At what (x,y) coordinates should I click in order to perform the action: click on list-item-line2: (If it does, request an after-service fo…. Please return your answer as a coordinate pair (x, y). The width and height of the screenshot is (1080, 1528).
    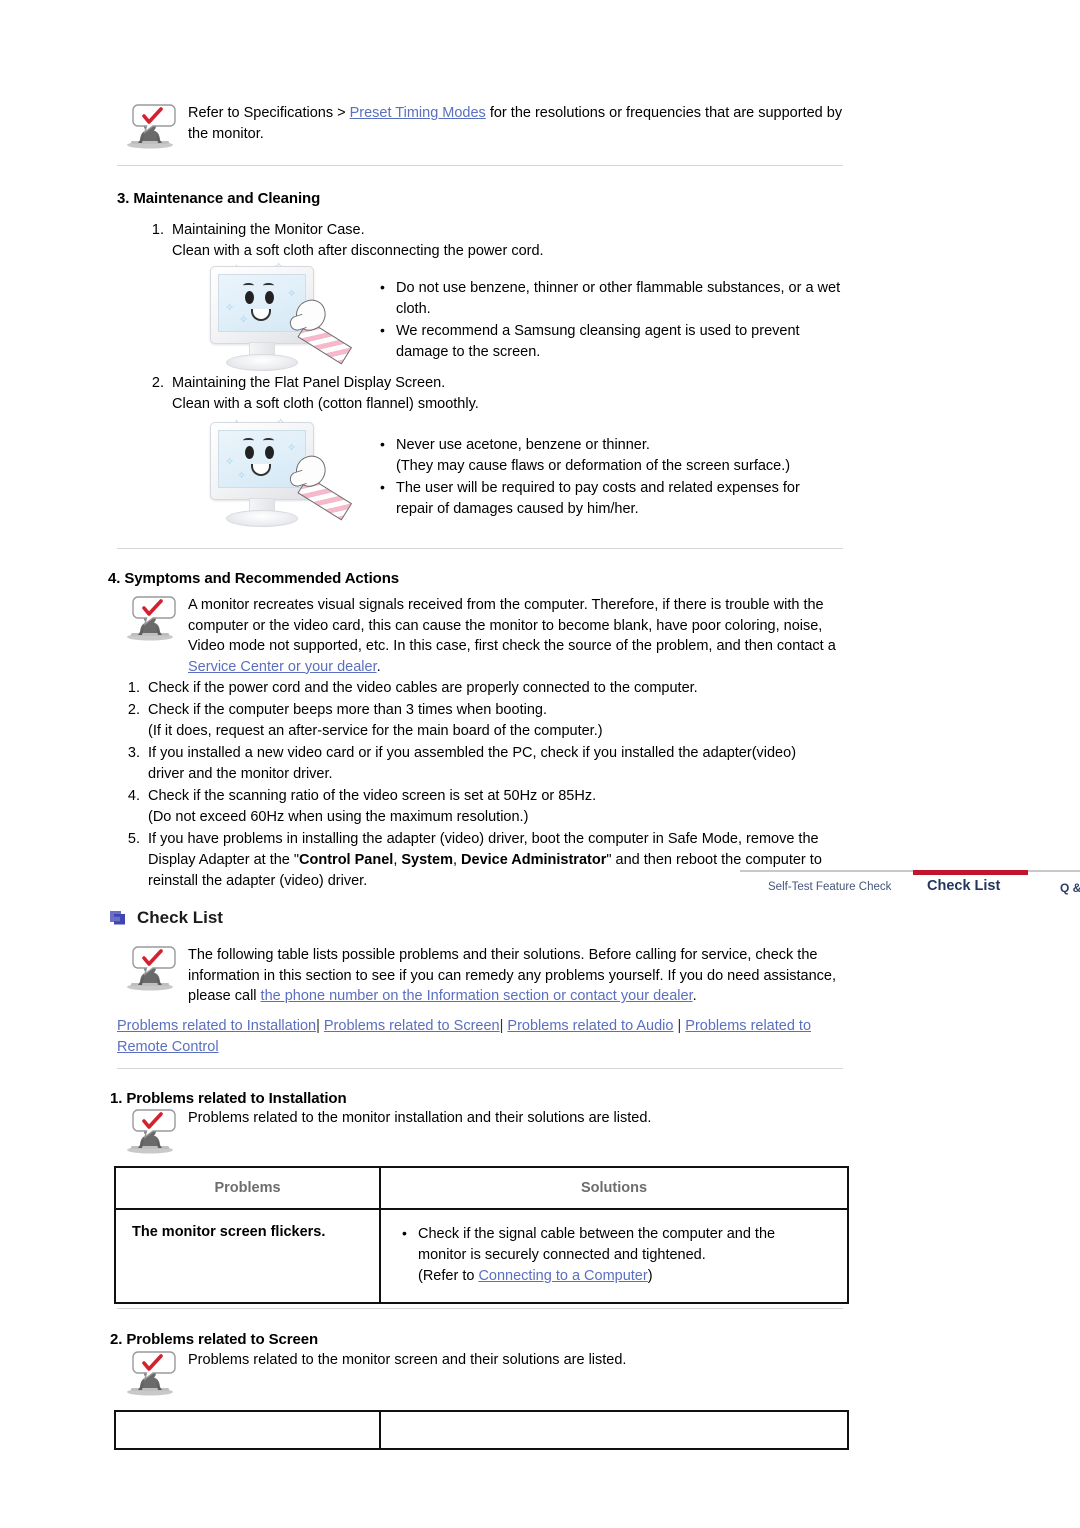
    Looking at the image, I should click on (375, 731).